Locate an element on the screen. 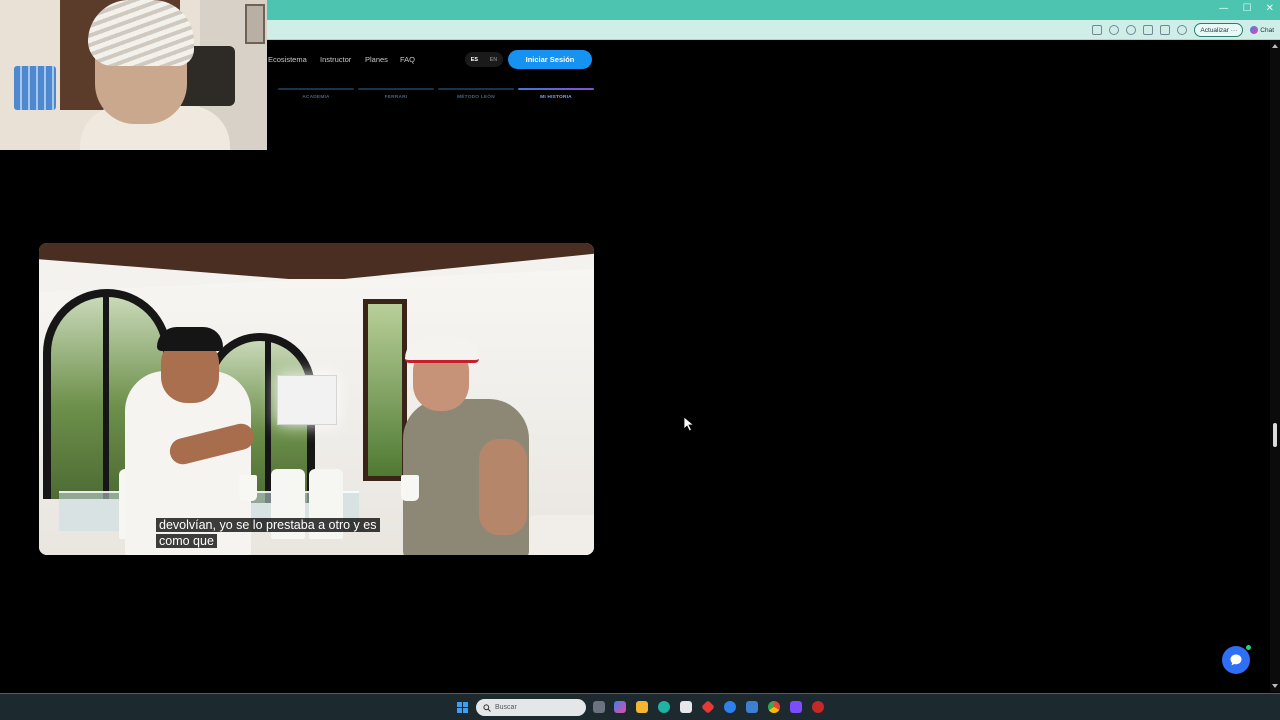 The height and width of the screenshot is (720, 1280). store-app-icon is located at coordinates (686, 707).